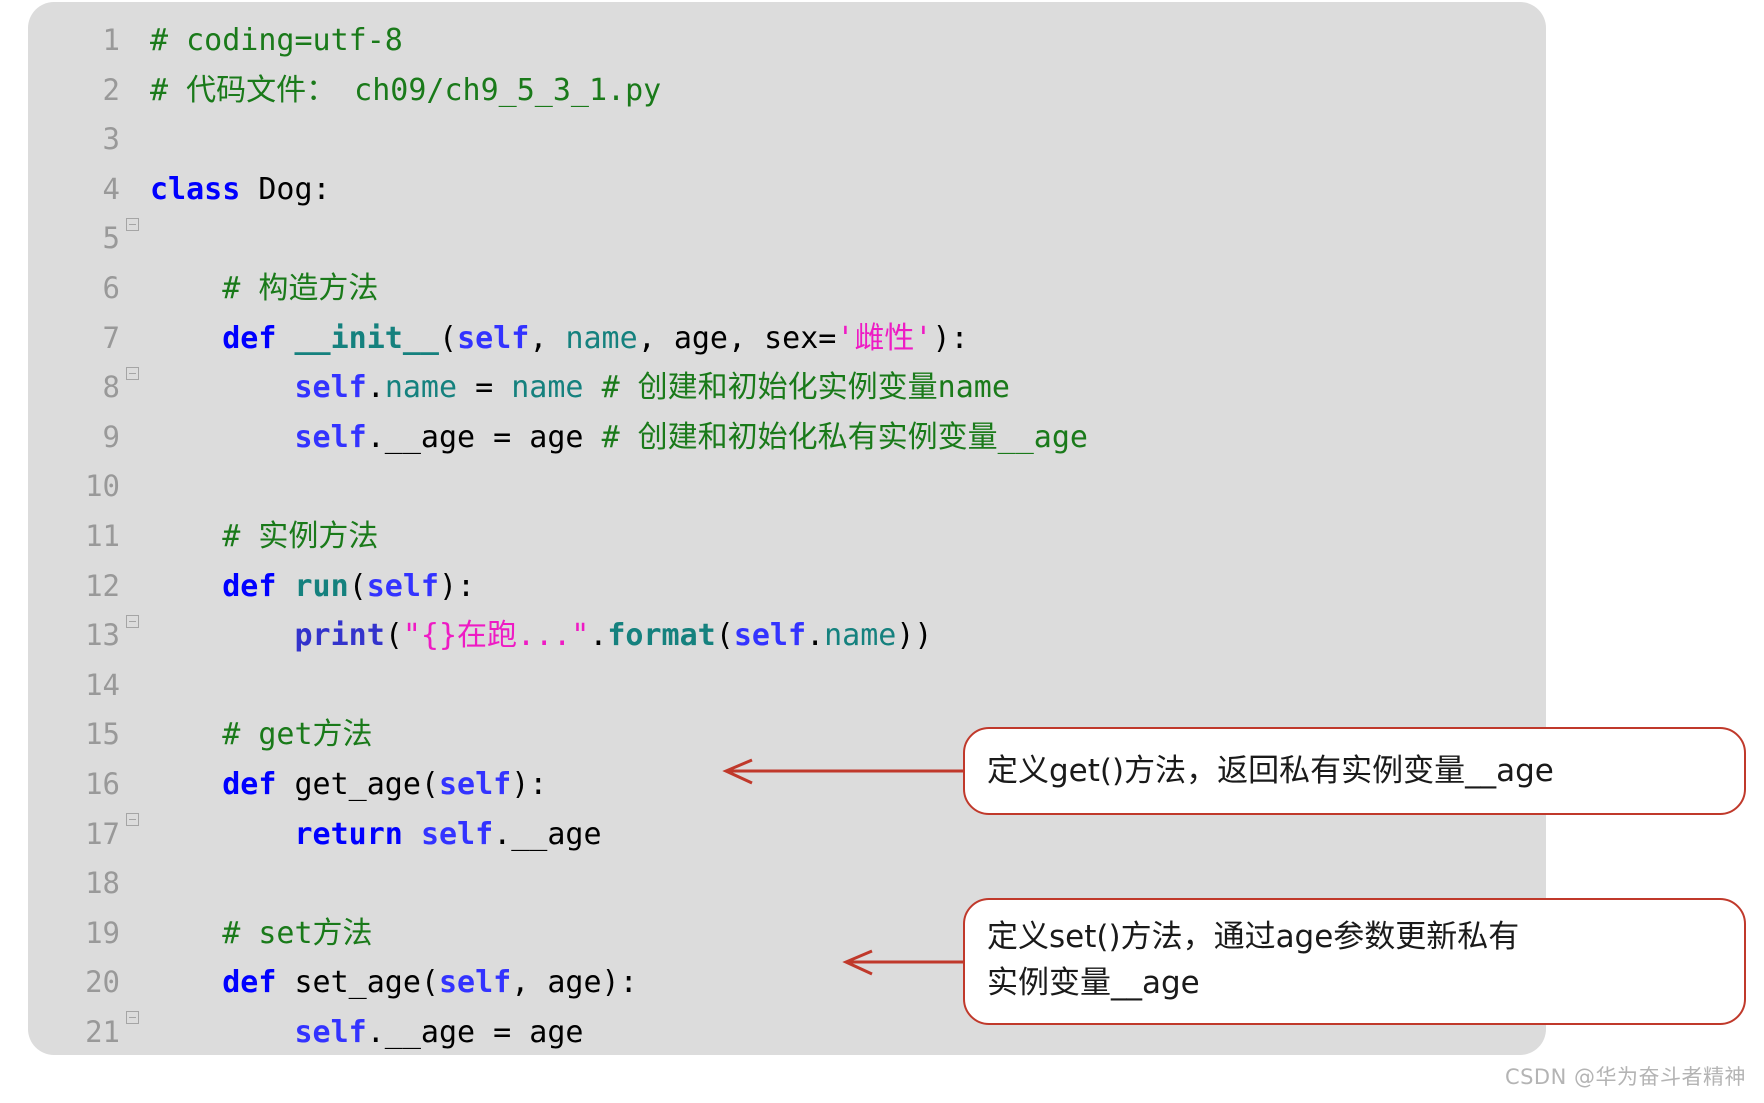  What do you see at coordinates (393, 983) in the screenshot?
I see `code-line-text: def set_age(self, age):` at bounding box center [393, 983].